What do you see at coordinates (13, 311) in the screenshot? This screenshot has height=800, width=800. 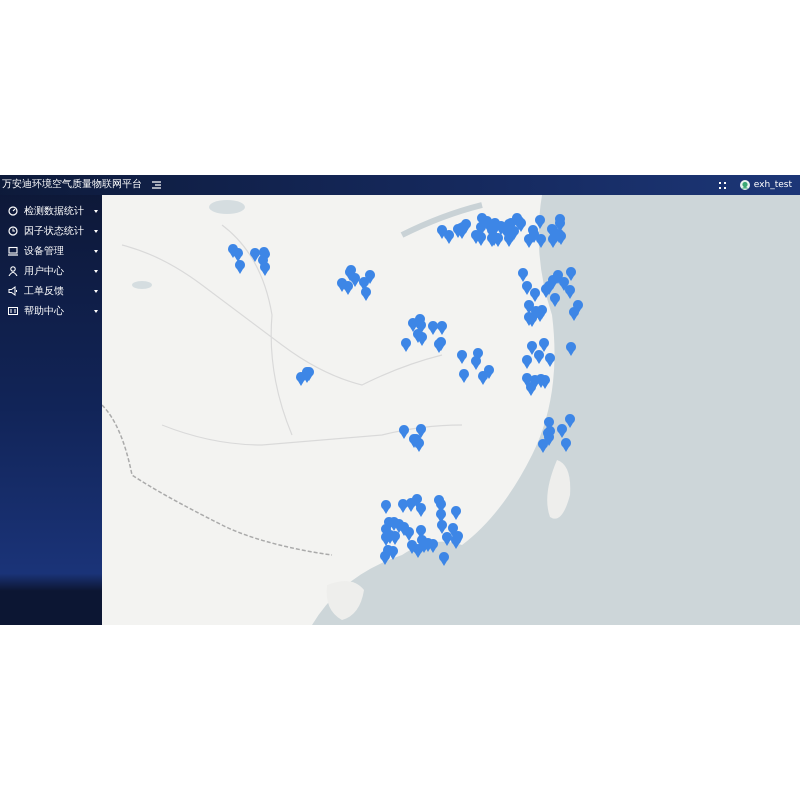 I see `keyboard-icon` at bounding box center [13, 311].